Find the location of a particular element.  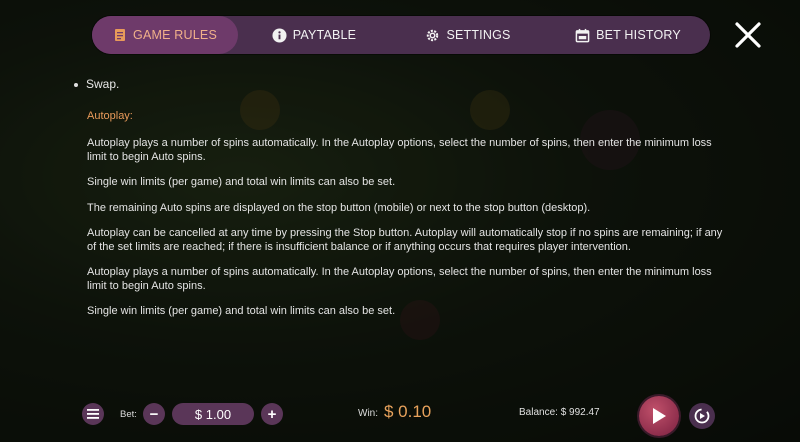

menu-button is located at coordinates (93, 414).